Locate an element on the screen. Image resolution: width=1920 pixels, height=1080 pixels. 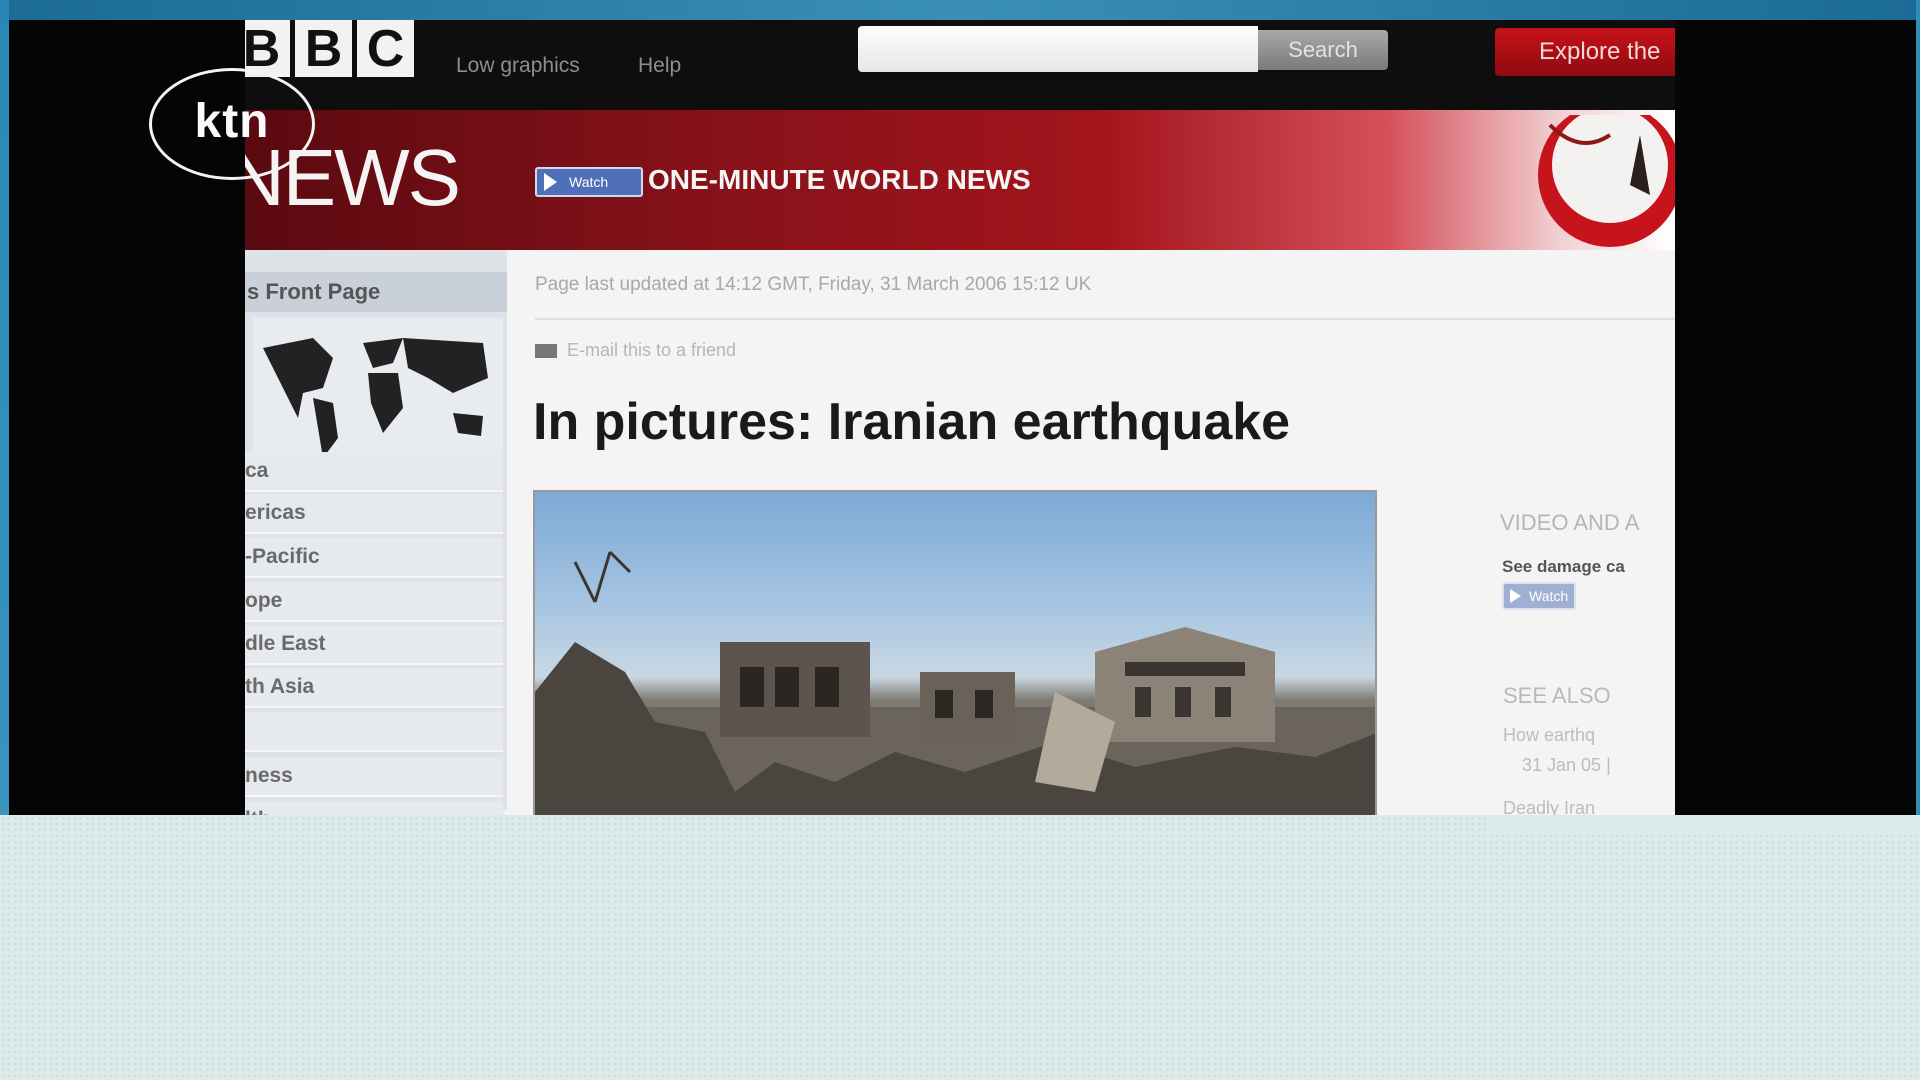
one-minute-world-news-link: ONE-MINUTE WORLD NEWS is located at coordinates (839, 180).